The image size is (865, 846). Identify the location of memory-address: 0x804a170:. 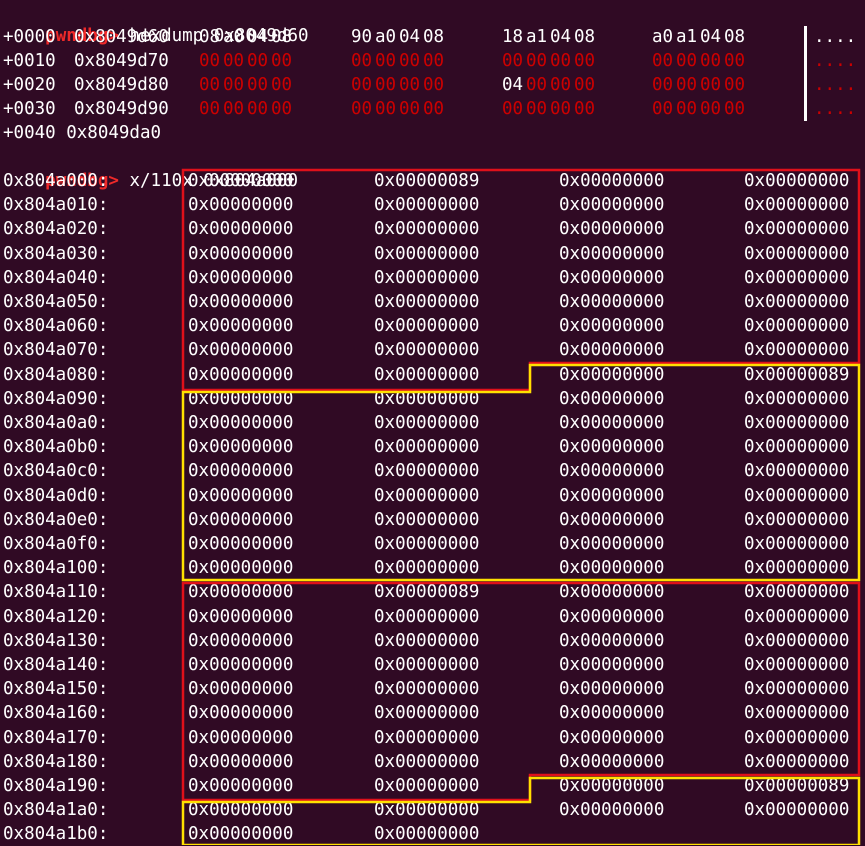
(56, 737).